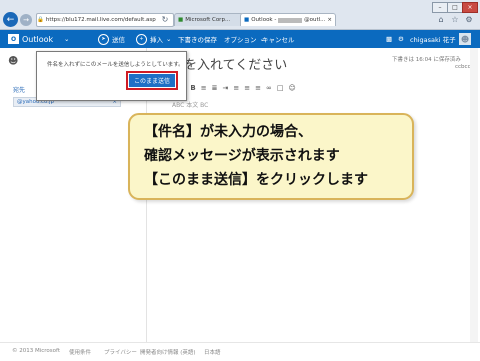 The height and width of the screenshot is (361, 480). What do you see at coordinates (26, 20) in the screenshot?
I see `forward-button: →` at bounding box center [26, 20].